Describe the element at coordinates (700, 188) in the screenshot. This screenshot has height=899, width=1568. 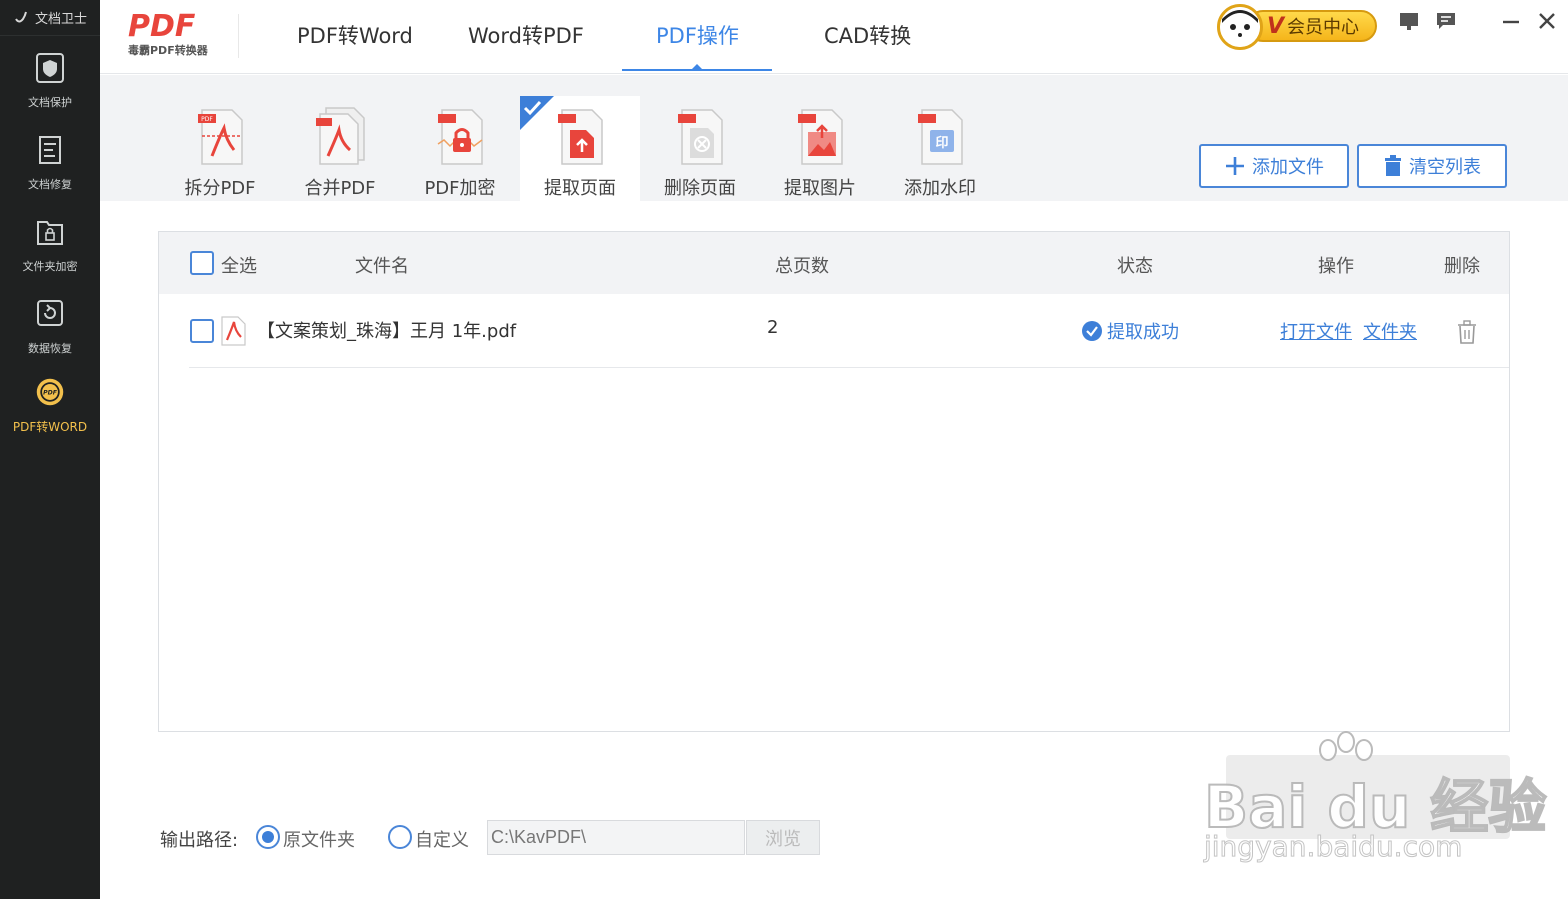
I see `tool-label: 删除页面` at that location.